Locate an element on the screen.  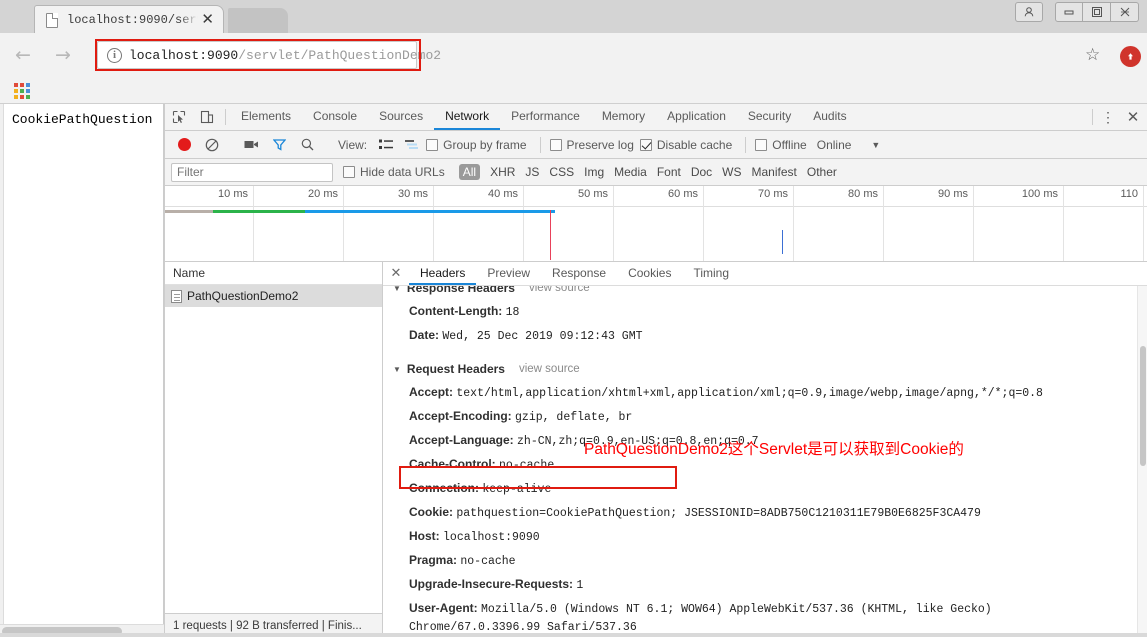
preserve-log-checkbox: Preserve log is located at coordinates (591, 145).